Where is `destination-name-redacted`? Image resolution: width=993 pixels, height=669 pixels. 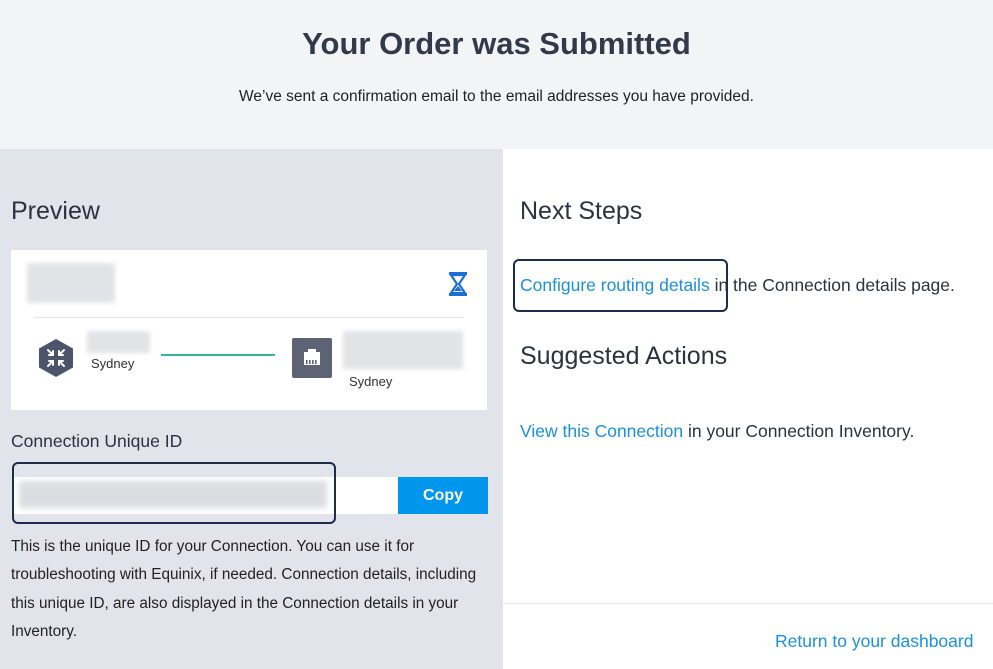 destination-name-redacted is located at coordinates (403, 350).